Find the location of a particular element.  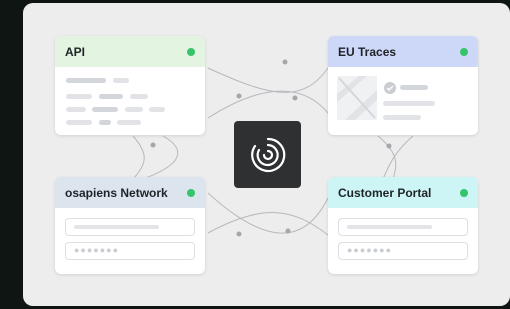

eu-traces-card: EU Traces is located at coordinates (403, 85).